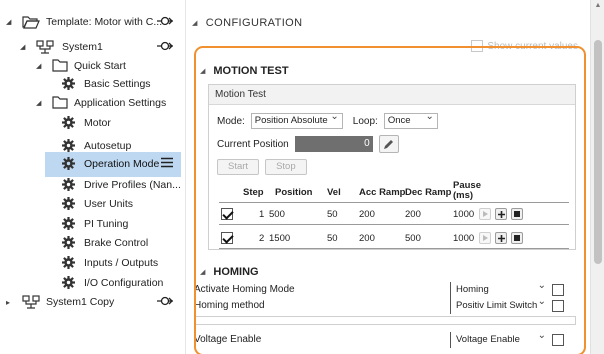  What do you see at coordinates (253, 192) in the screenshot?
I see `column-header: Step` at bounding box center [253, 192].